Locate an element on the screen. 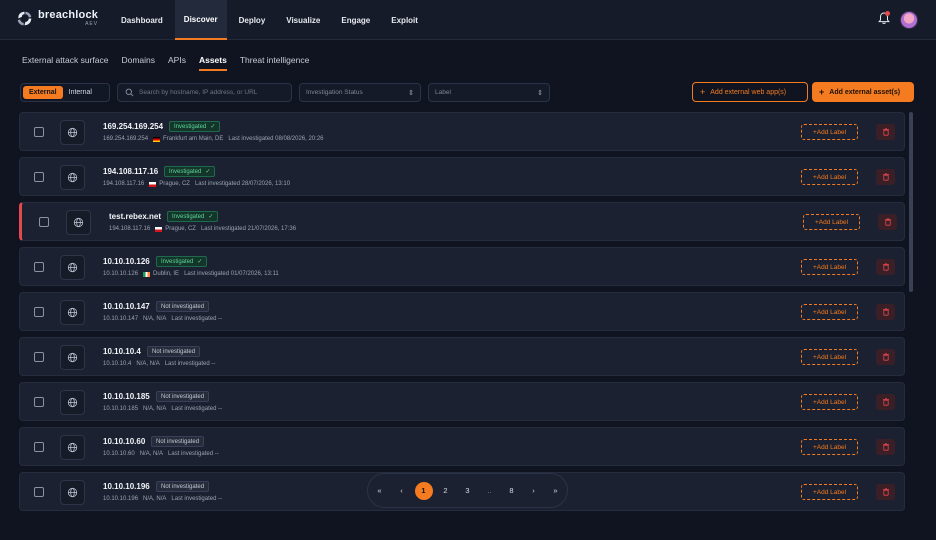  asset-name: 10.10.10.60 is located at coordinates (124, 441).